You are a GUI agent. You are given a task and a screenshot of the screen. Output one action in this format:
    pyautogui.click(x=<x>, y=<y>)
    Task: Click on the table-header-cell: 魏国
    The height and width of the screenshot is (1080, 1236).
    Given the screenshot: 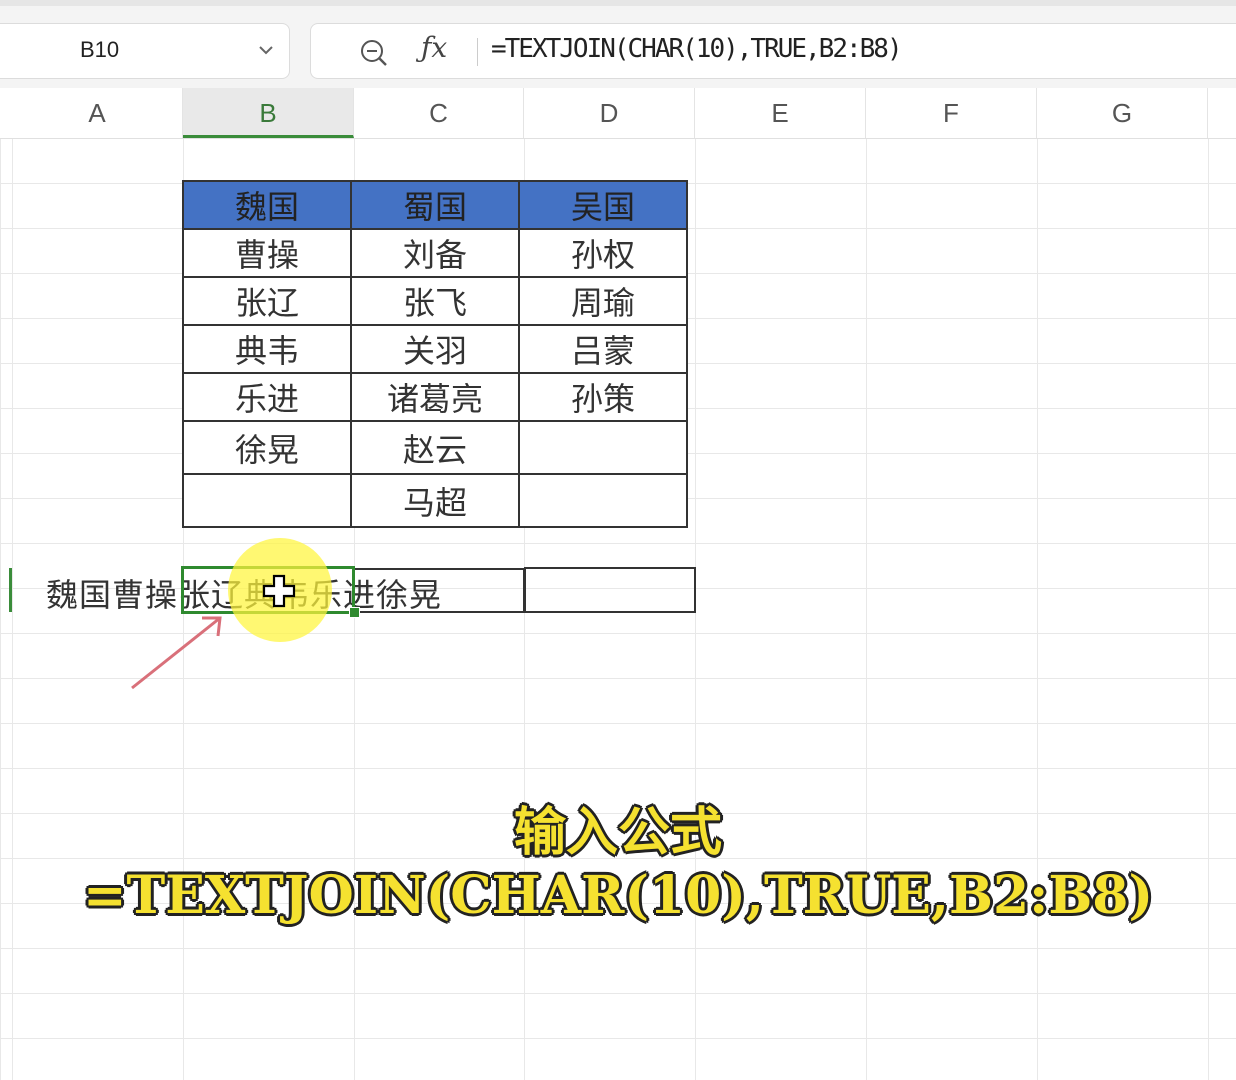 What is the action you would take?
    pyautogui.click(x=267, y=205)
    